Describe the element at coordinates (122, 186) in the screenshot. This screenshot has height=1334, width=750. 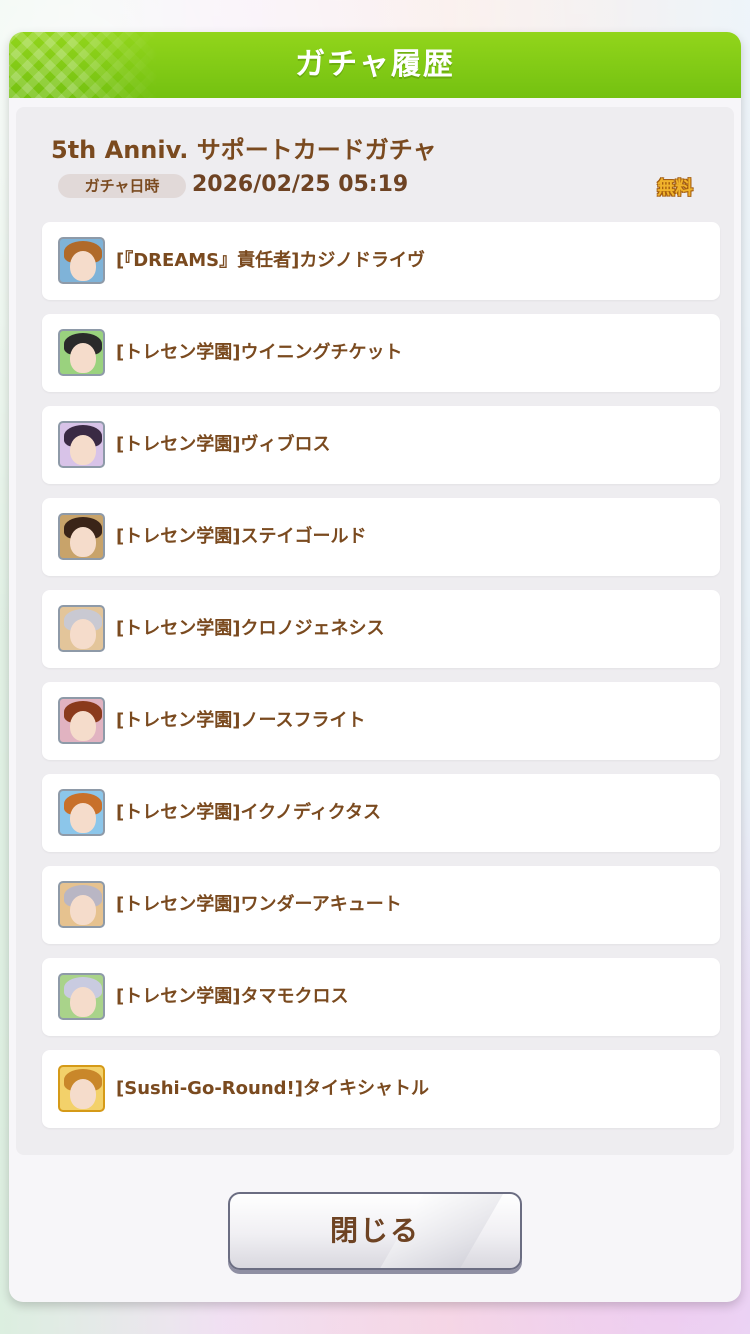
I see `date-label-tag: ガチャ日時` at that location.